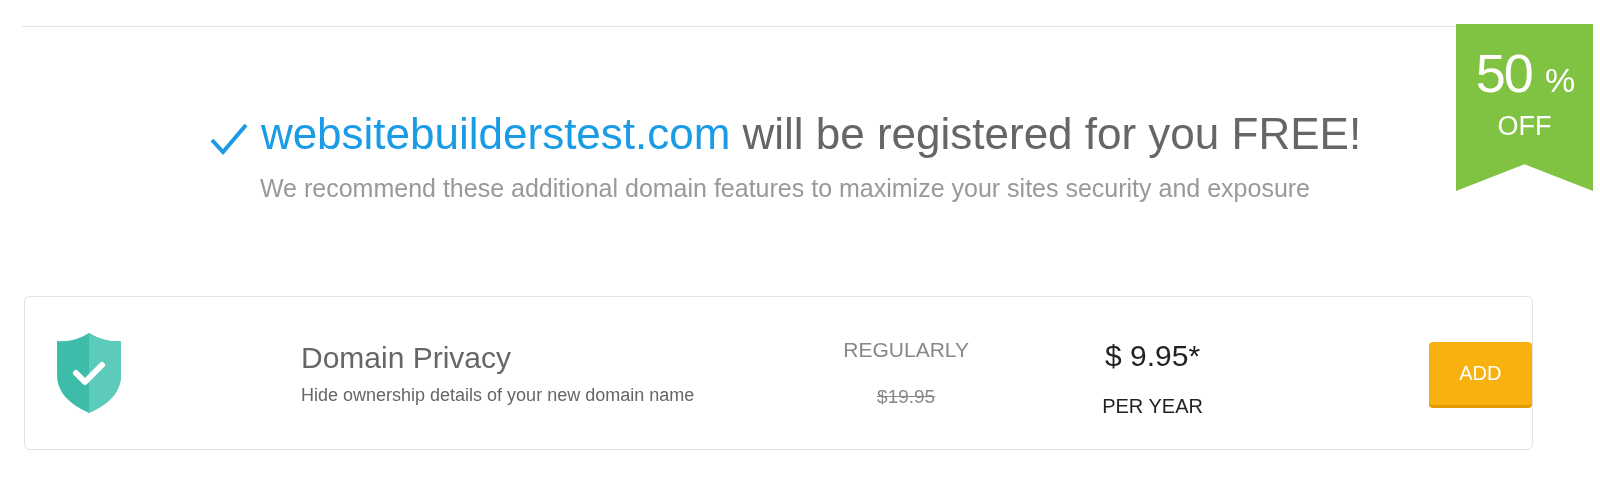 This screenshot has width=1600, height=494. I want to click on offer-price: $ 9.95*, so click(1153, 355).